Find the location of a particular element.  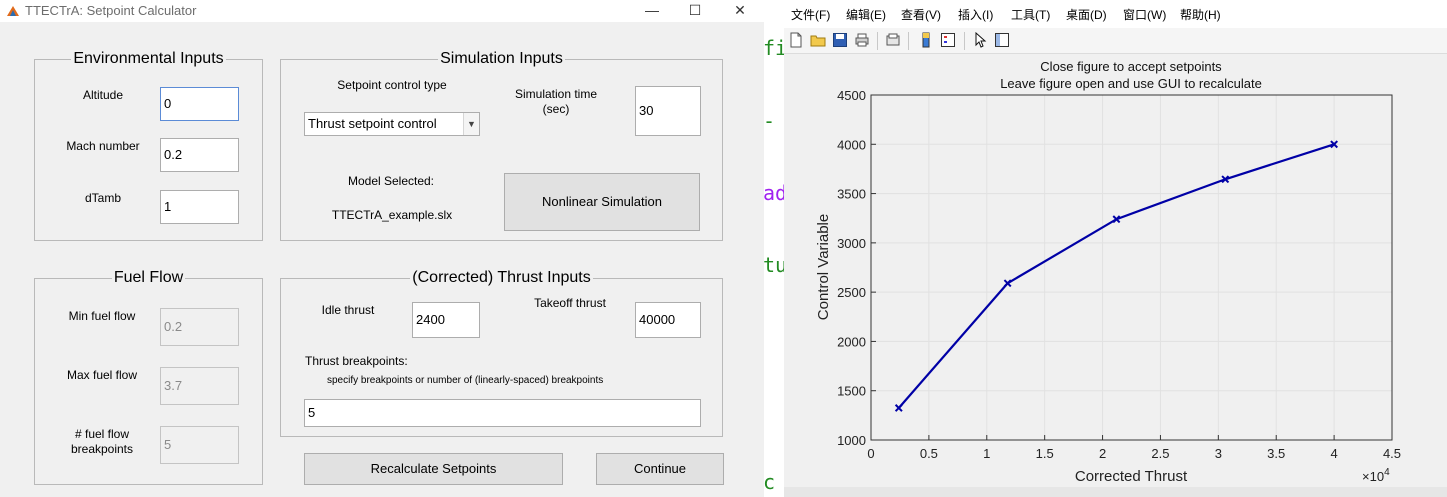

thrust-breakpoints-label: Thrust breakpoints: is located at coordinates (356, 361).